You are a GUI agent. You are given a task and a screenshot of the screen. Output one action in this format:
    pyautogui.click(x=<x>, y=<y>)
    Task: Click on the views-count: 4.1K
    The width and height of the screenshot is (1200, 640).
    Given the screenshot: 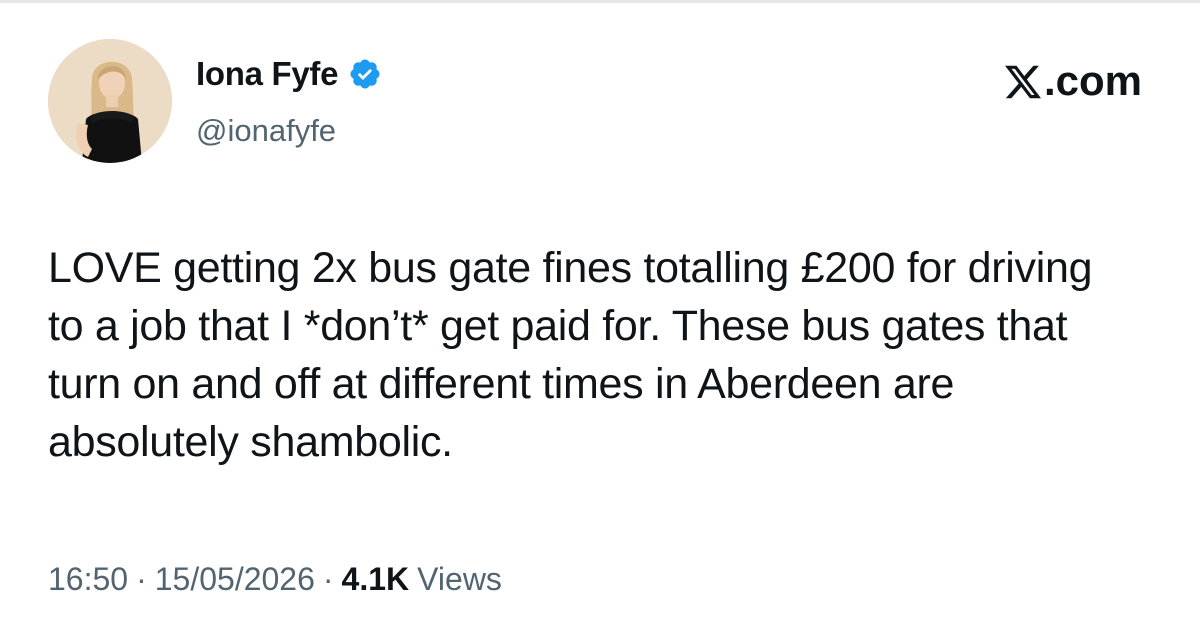 What is the action you would take?
    pyautogui.click(x=376, y=579)
    